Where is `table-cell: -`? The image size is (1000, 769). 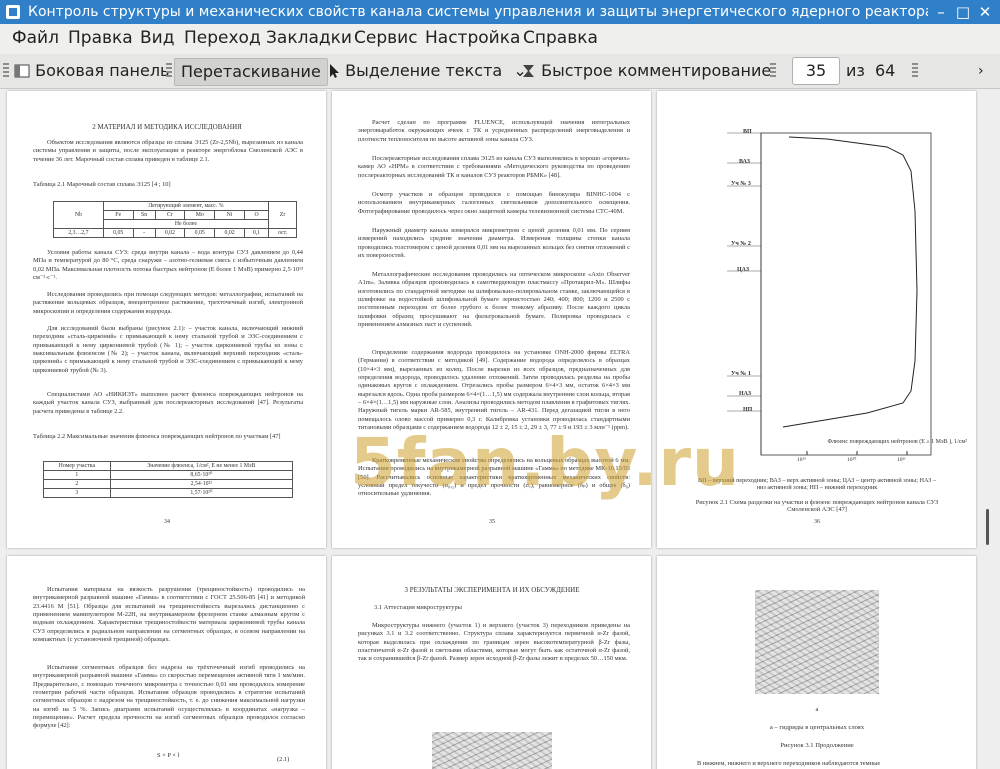
table-cell: - is located at coordinates (144, 233).